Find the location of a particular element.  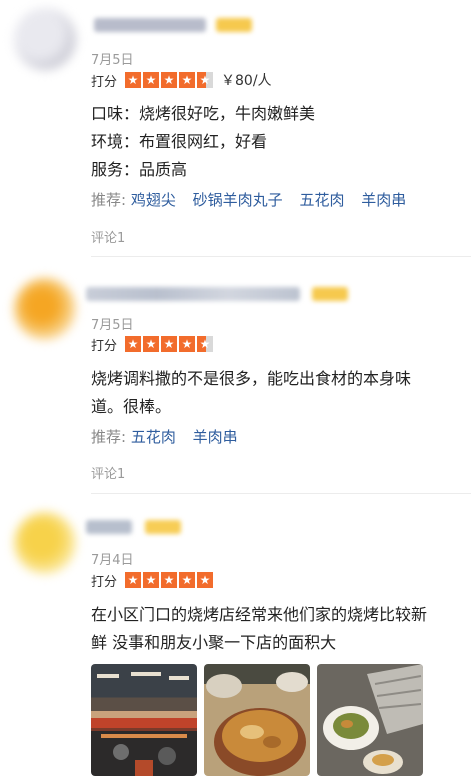

review-text-line: 环境：布置很网红，好看 is located at coordinates (179, 141).